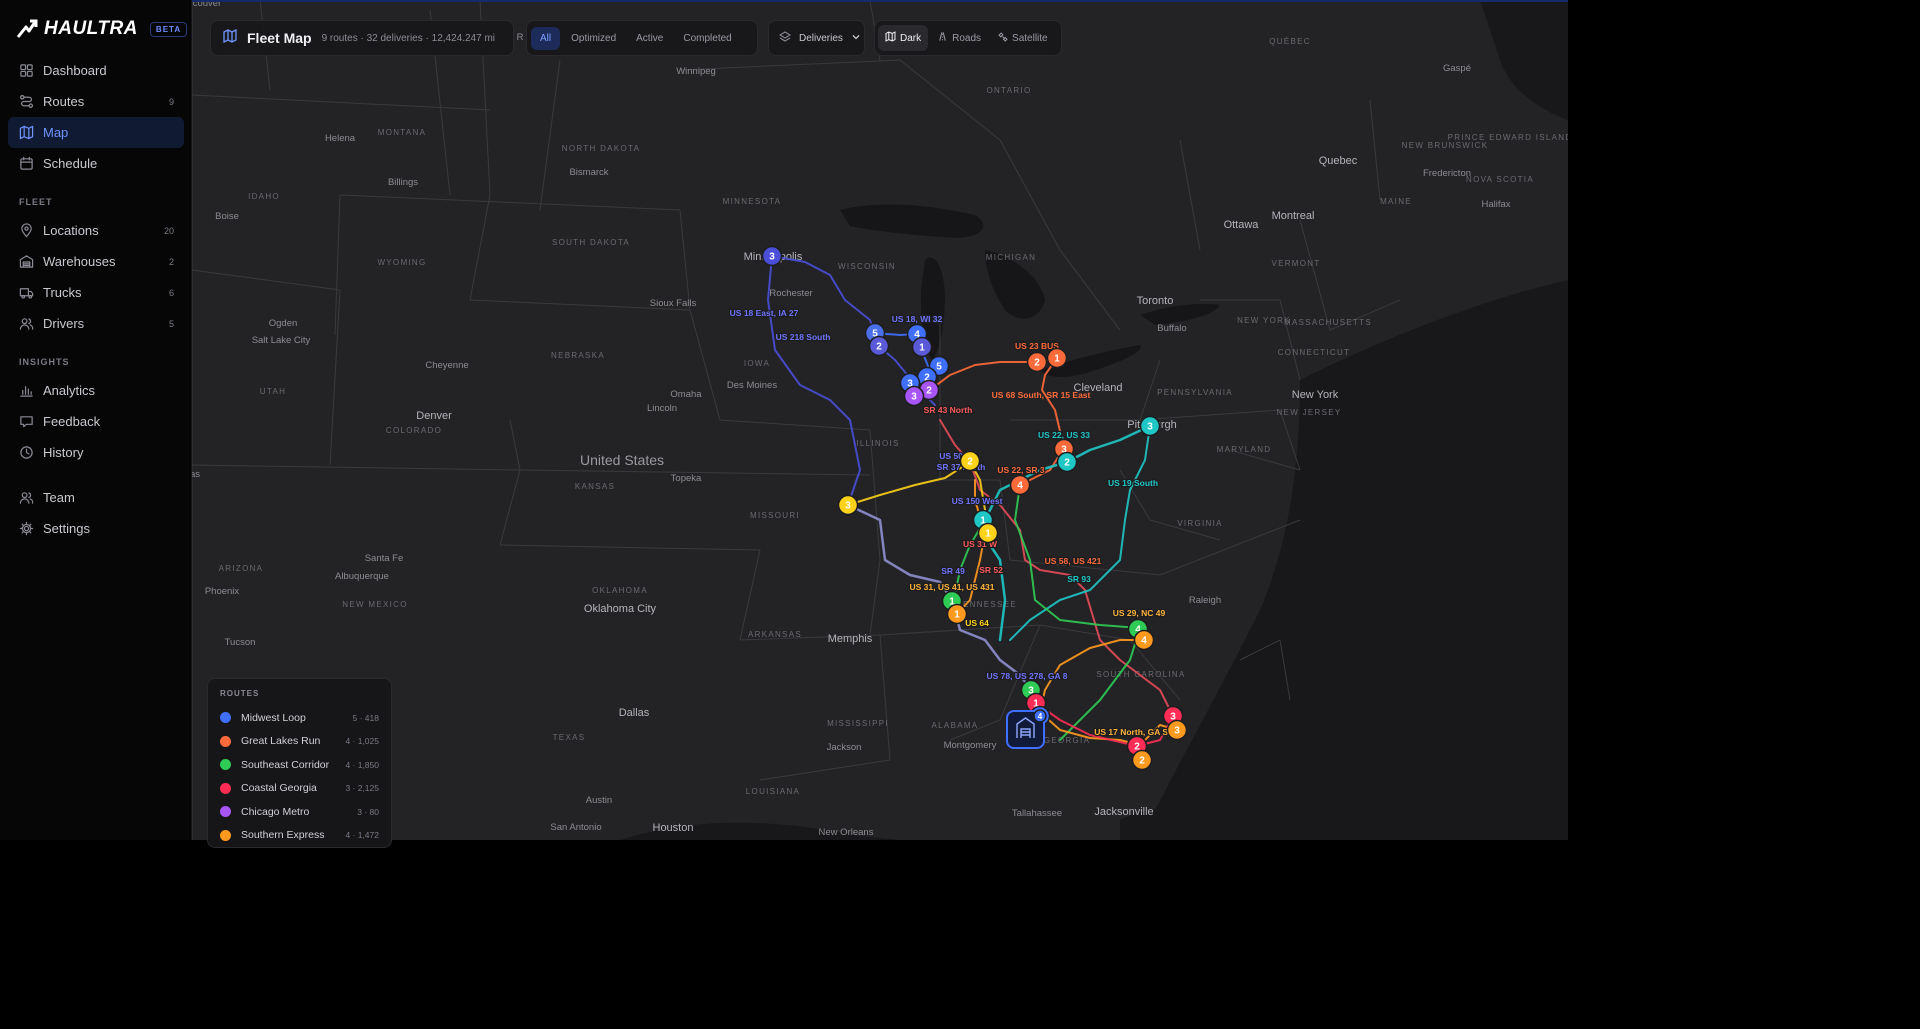  I want to click on city-label: San Antonio, so click(575, 827).